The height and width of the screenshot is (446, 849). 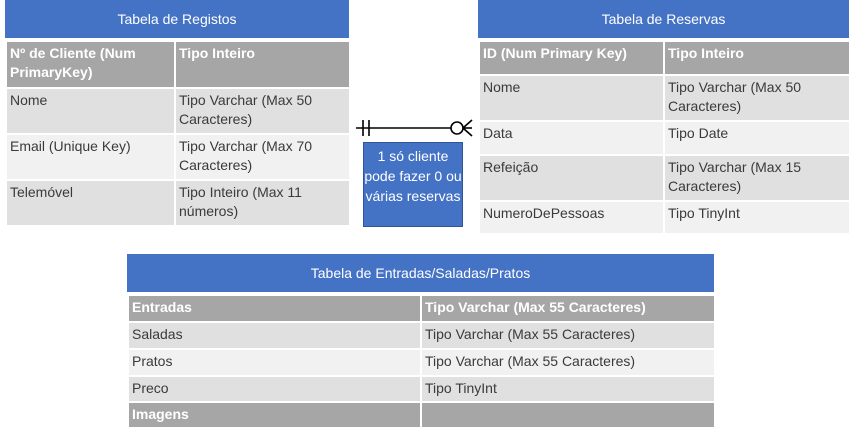 What do you see at coordinates (90, 64) in the screenshot?
I see `table-cell: Nº de Cliente (Num PrimaryKey)` at bounding box center [90, 64].